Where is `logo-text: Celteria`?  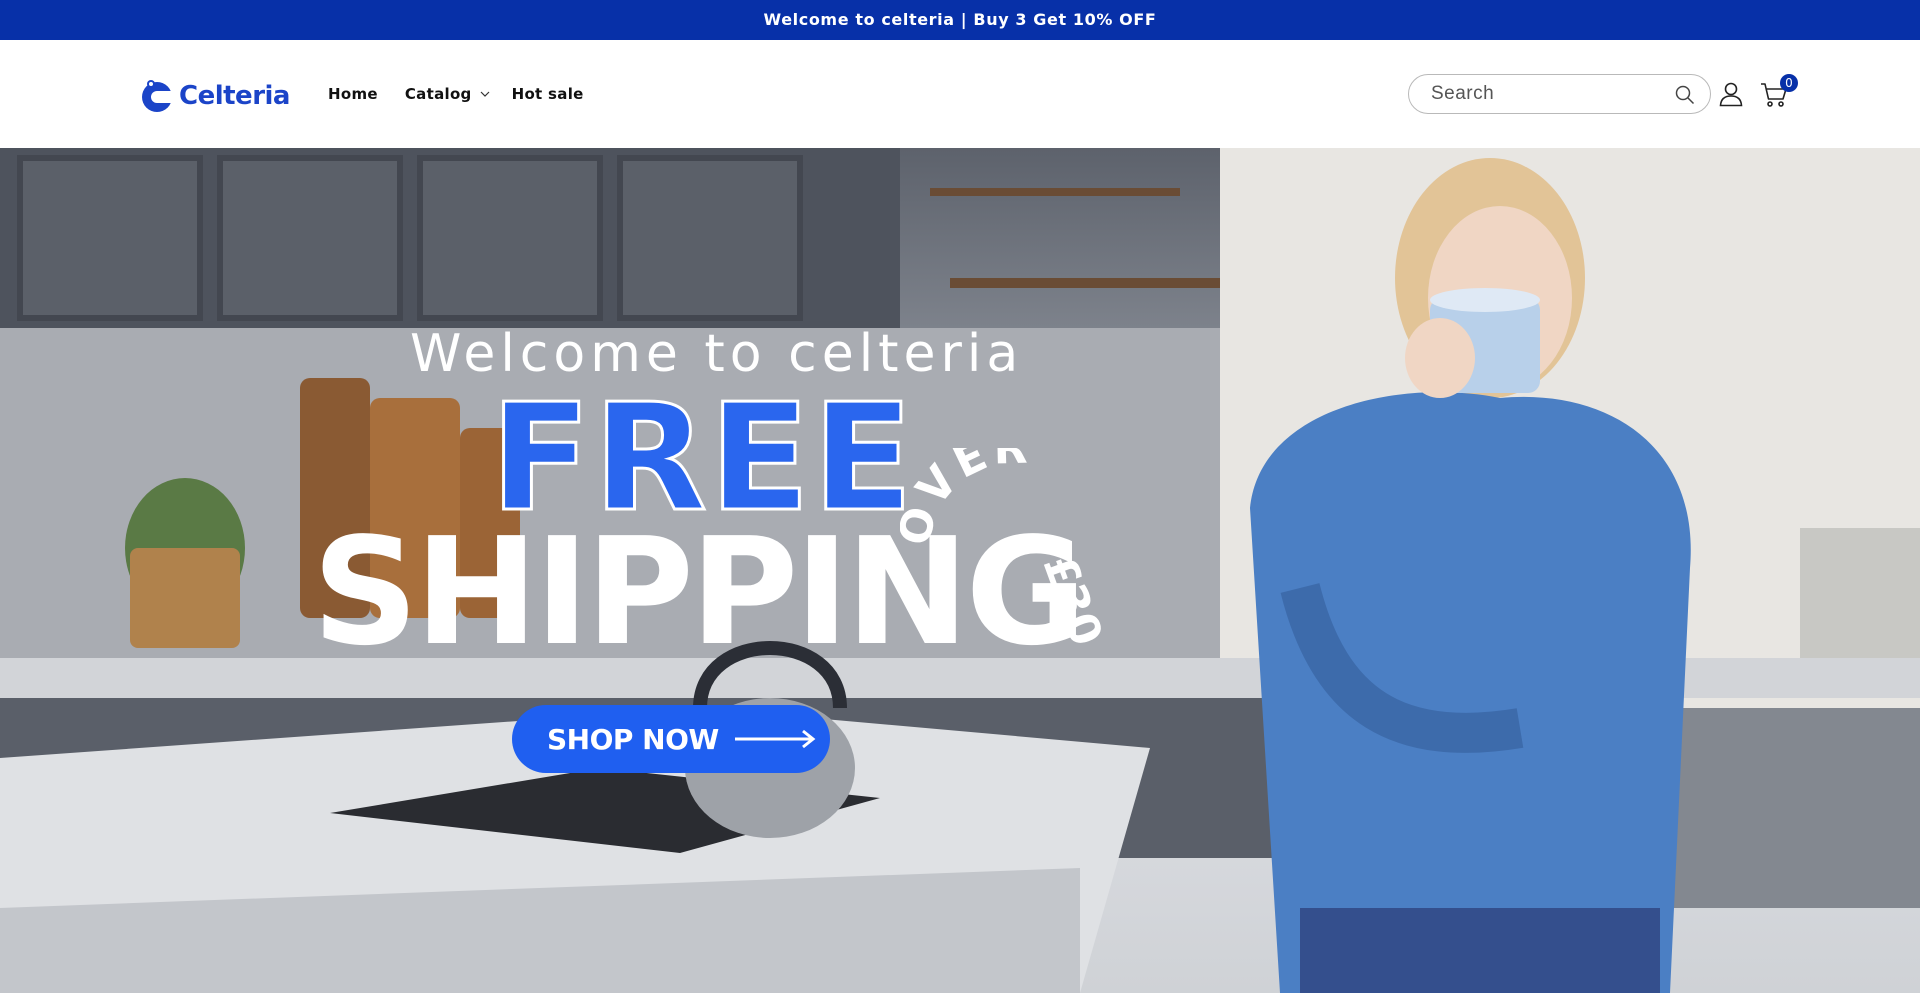 logo-text: Celteria is located at coordinates (234, 96).